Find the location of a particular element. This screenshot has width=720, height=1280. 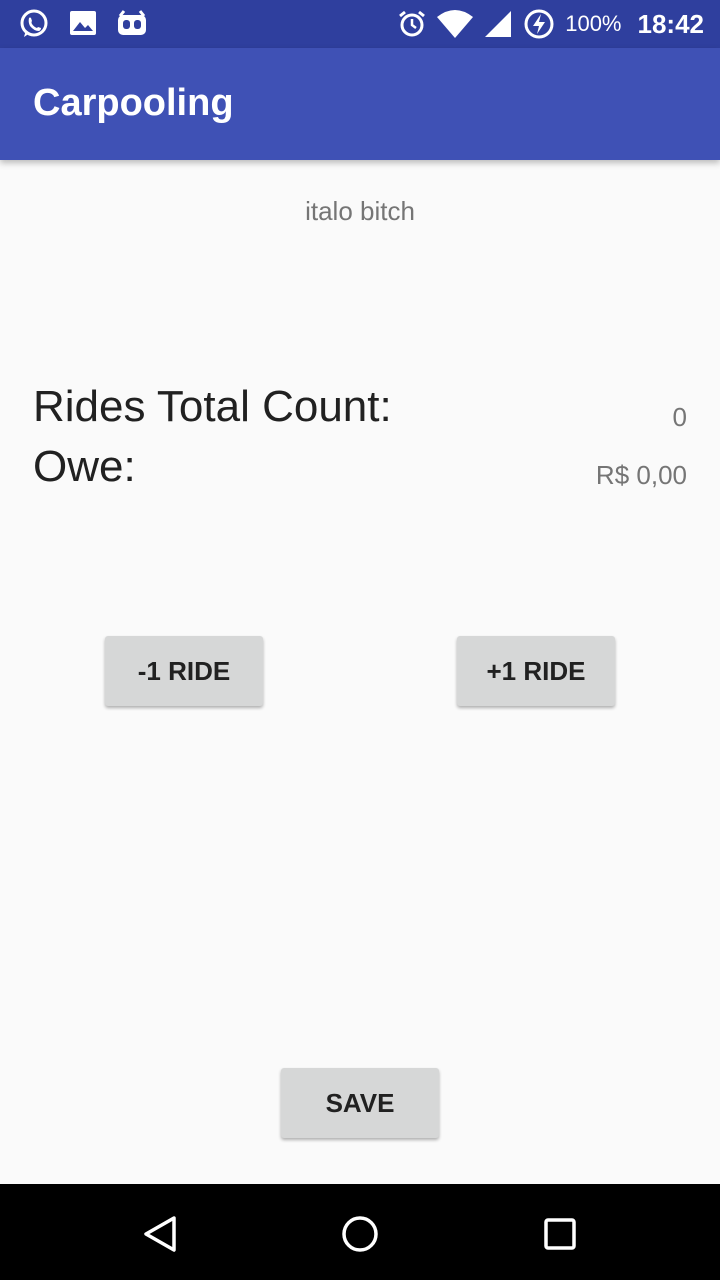

person-name: italo bitch is located at coordinates (360, 211).